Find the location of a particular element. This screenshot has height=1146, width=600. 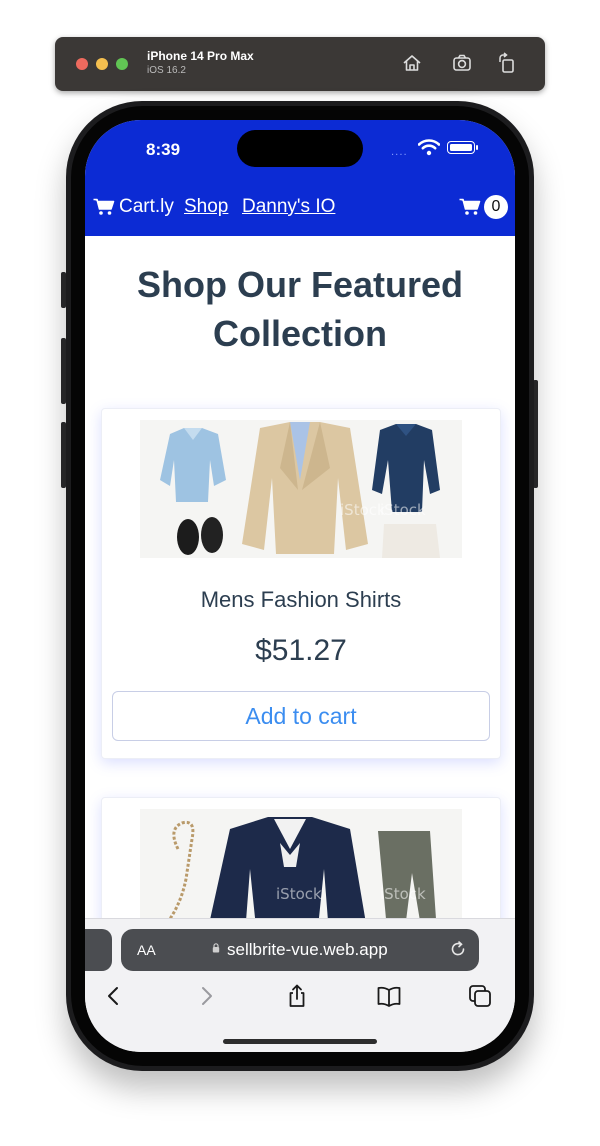

status-time: 8:39 is located at coordinates (163, 149).